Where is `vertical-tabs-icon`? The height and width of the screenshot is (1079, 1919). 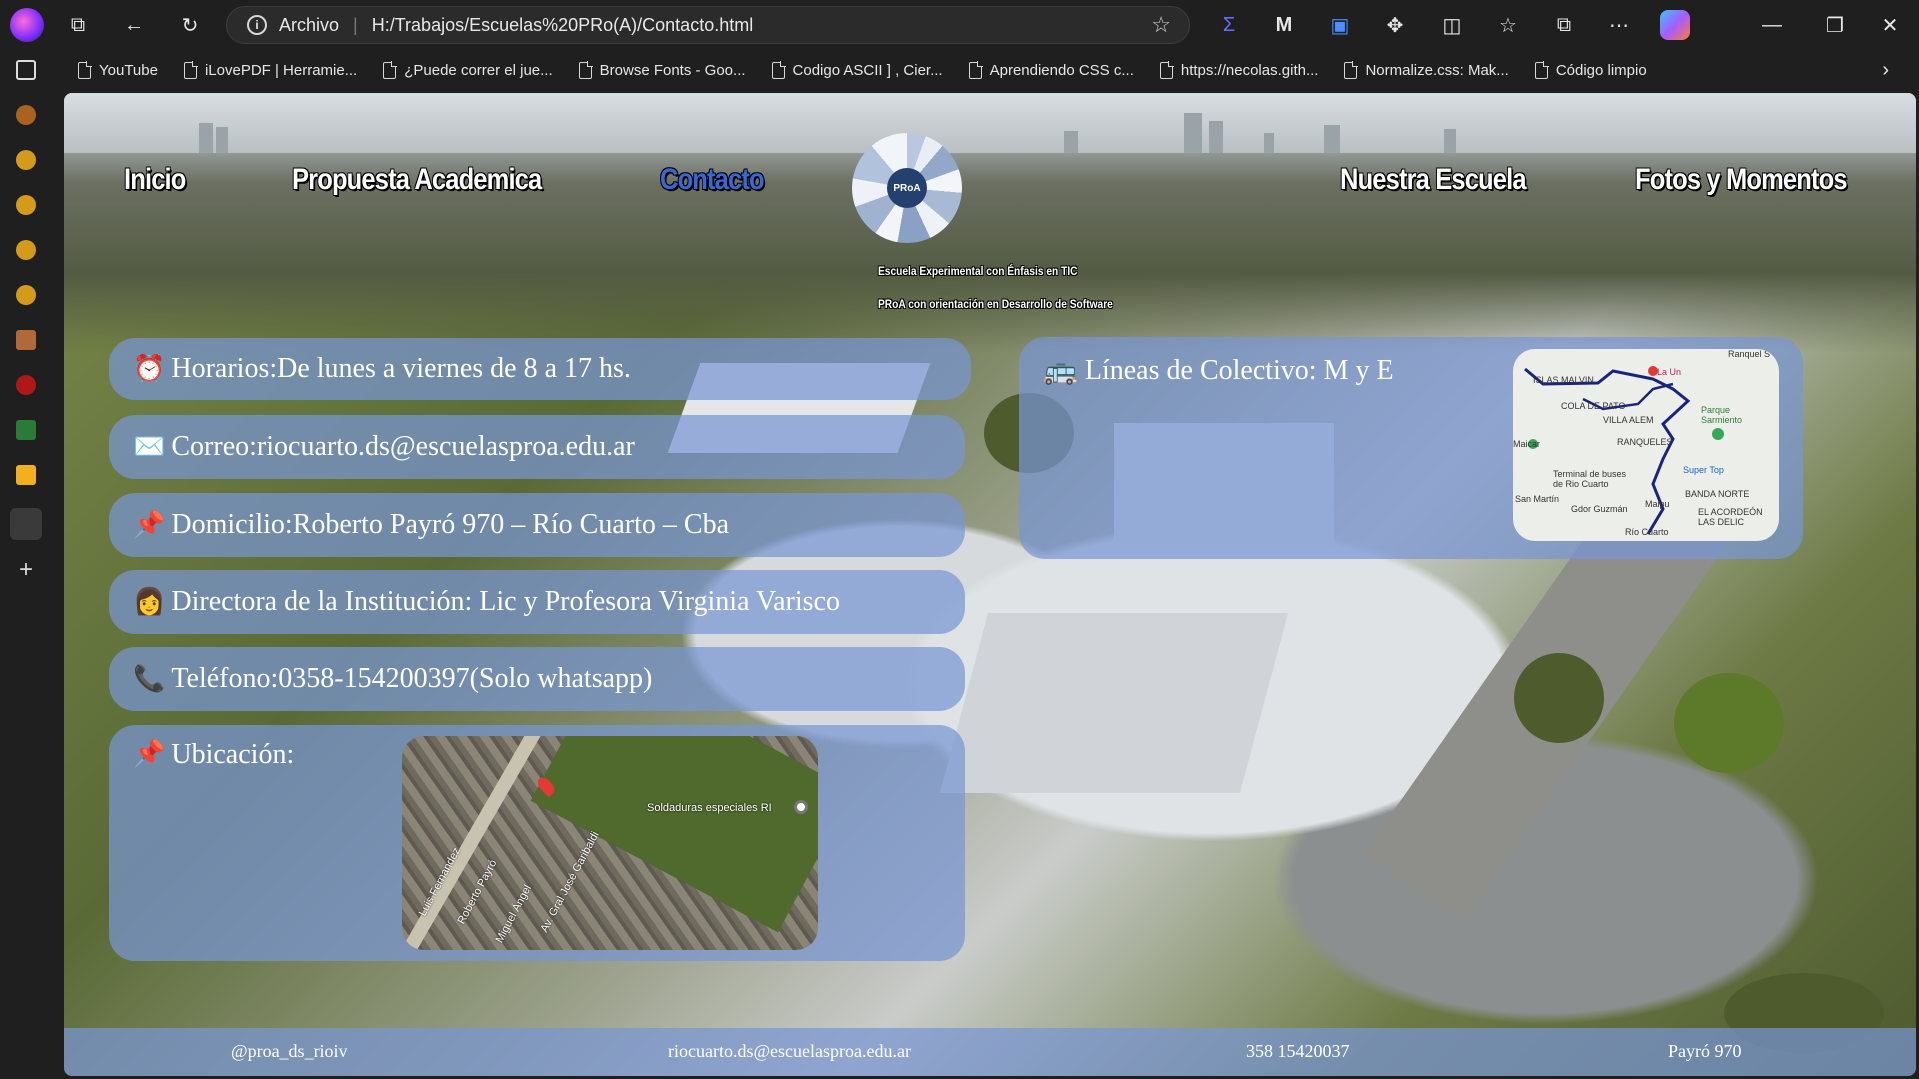 vertical-tabs-icon is located at coordinates (26, 70).